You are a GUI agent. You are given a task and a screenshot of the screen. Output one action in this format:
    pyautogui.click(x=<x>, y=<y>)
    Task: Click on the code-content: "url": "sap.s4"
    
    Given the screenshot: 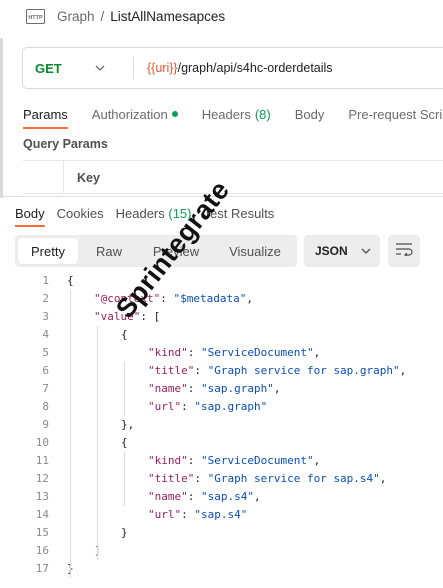 What is the action you would take?
    pyautogui.click(x=197, y=515)
    